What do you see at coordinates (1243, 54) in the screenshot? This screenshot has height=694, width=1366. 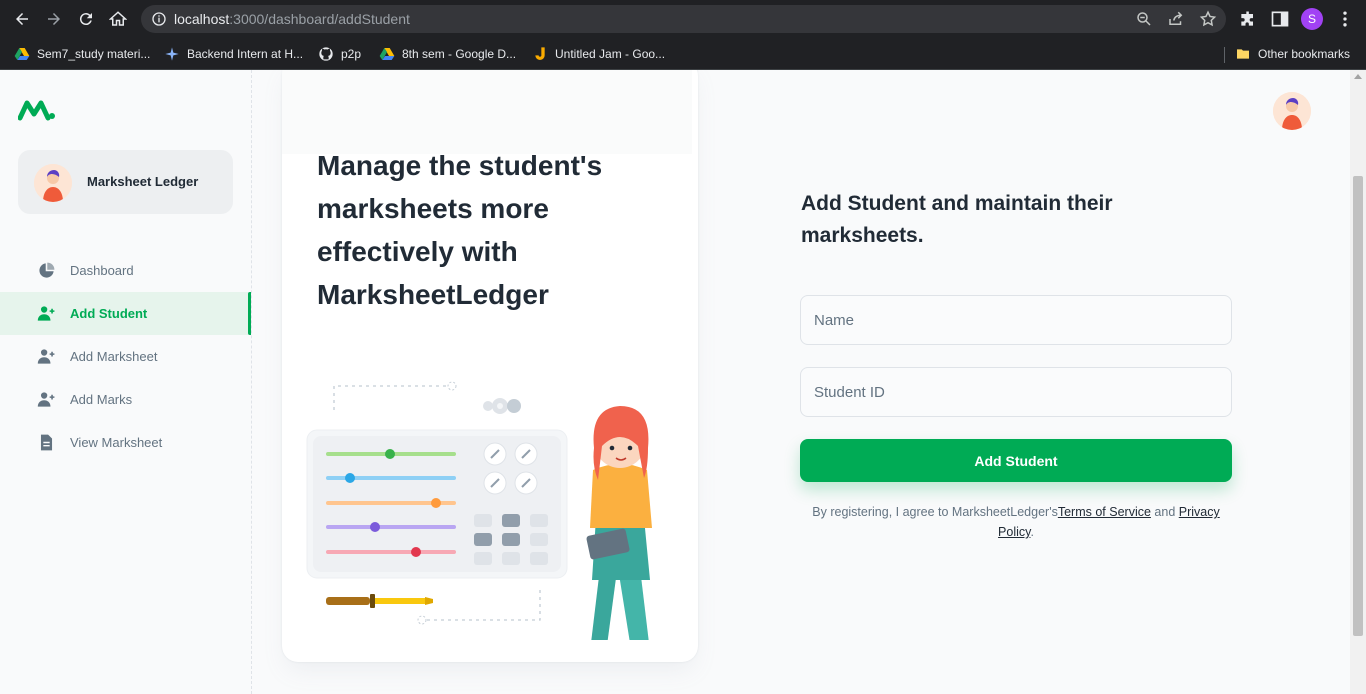 I see `folder-icon` at bounding box center [1243, 54].